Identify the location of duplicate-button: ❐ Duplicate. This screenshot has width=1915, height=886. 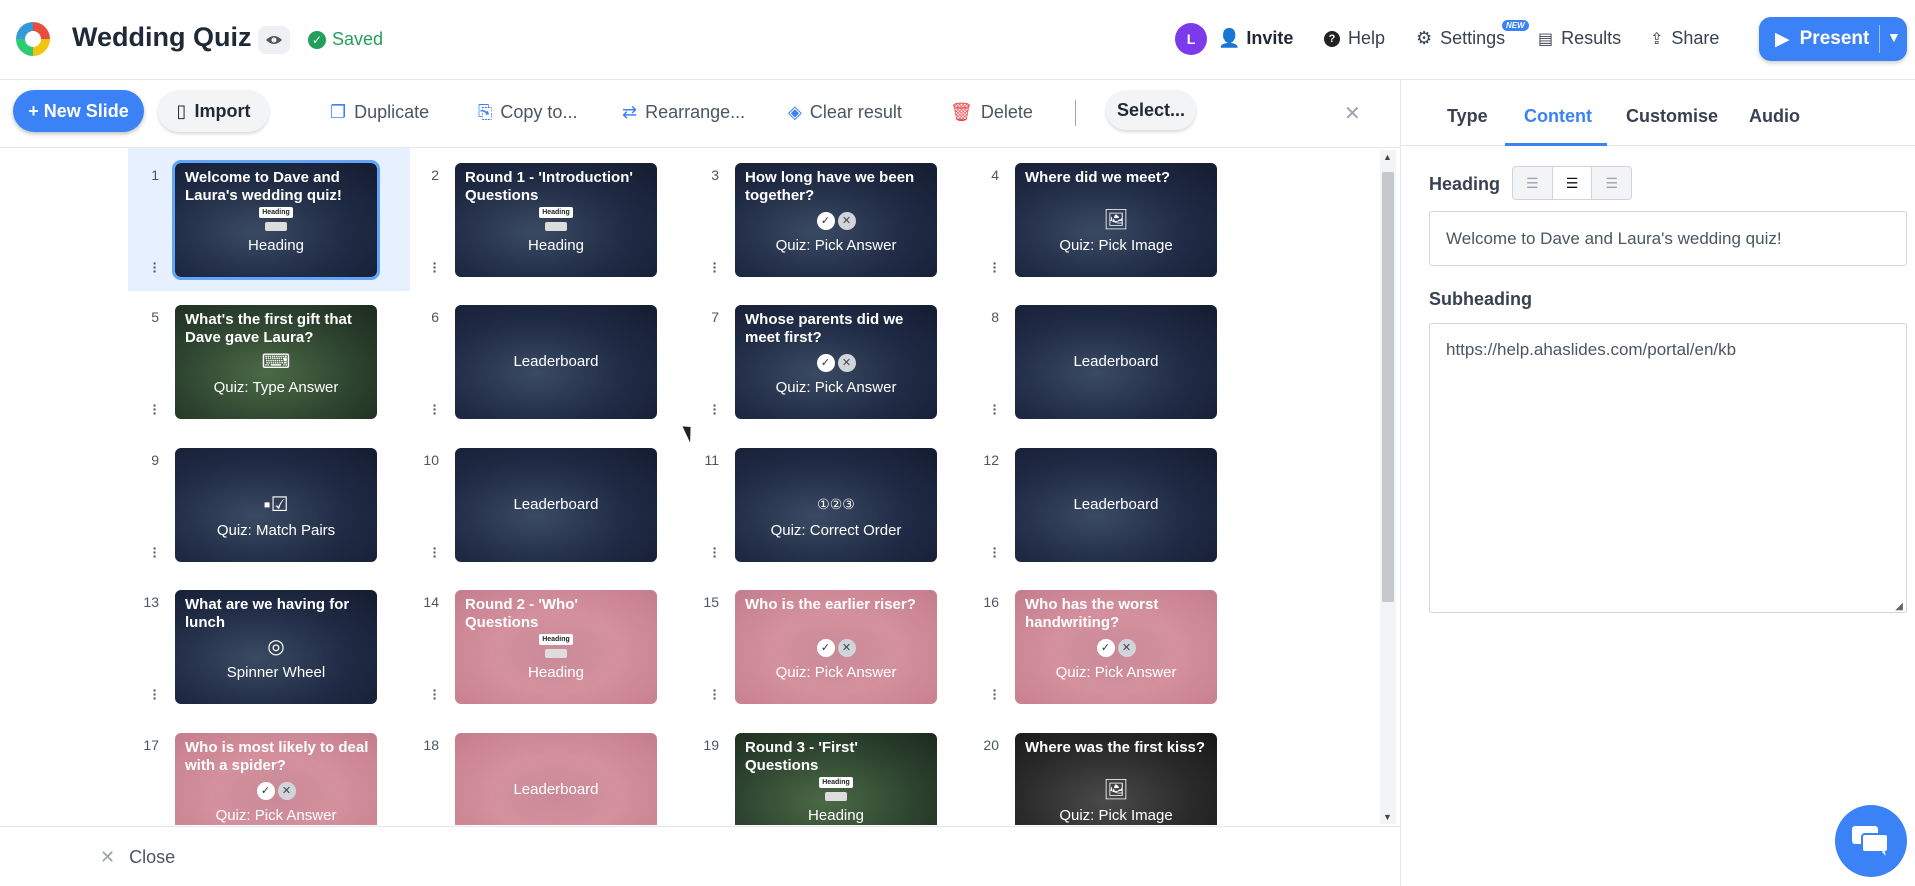
(379, 112).